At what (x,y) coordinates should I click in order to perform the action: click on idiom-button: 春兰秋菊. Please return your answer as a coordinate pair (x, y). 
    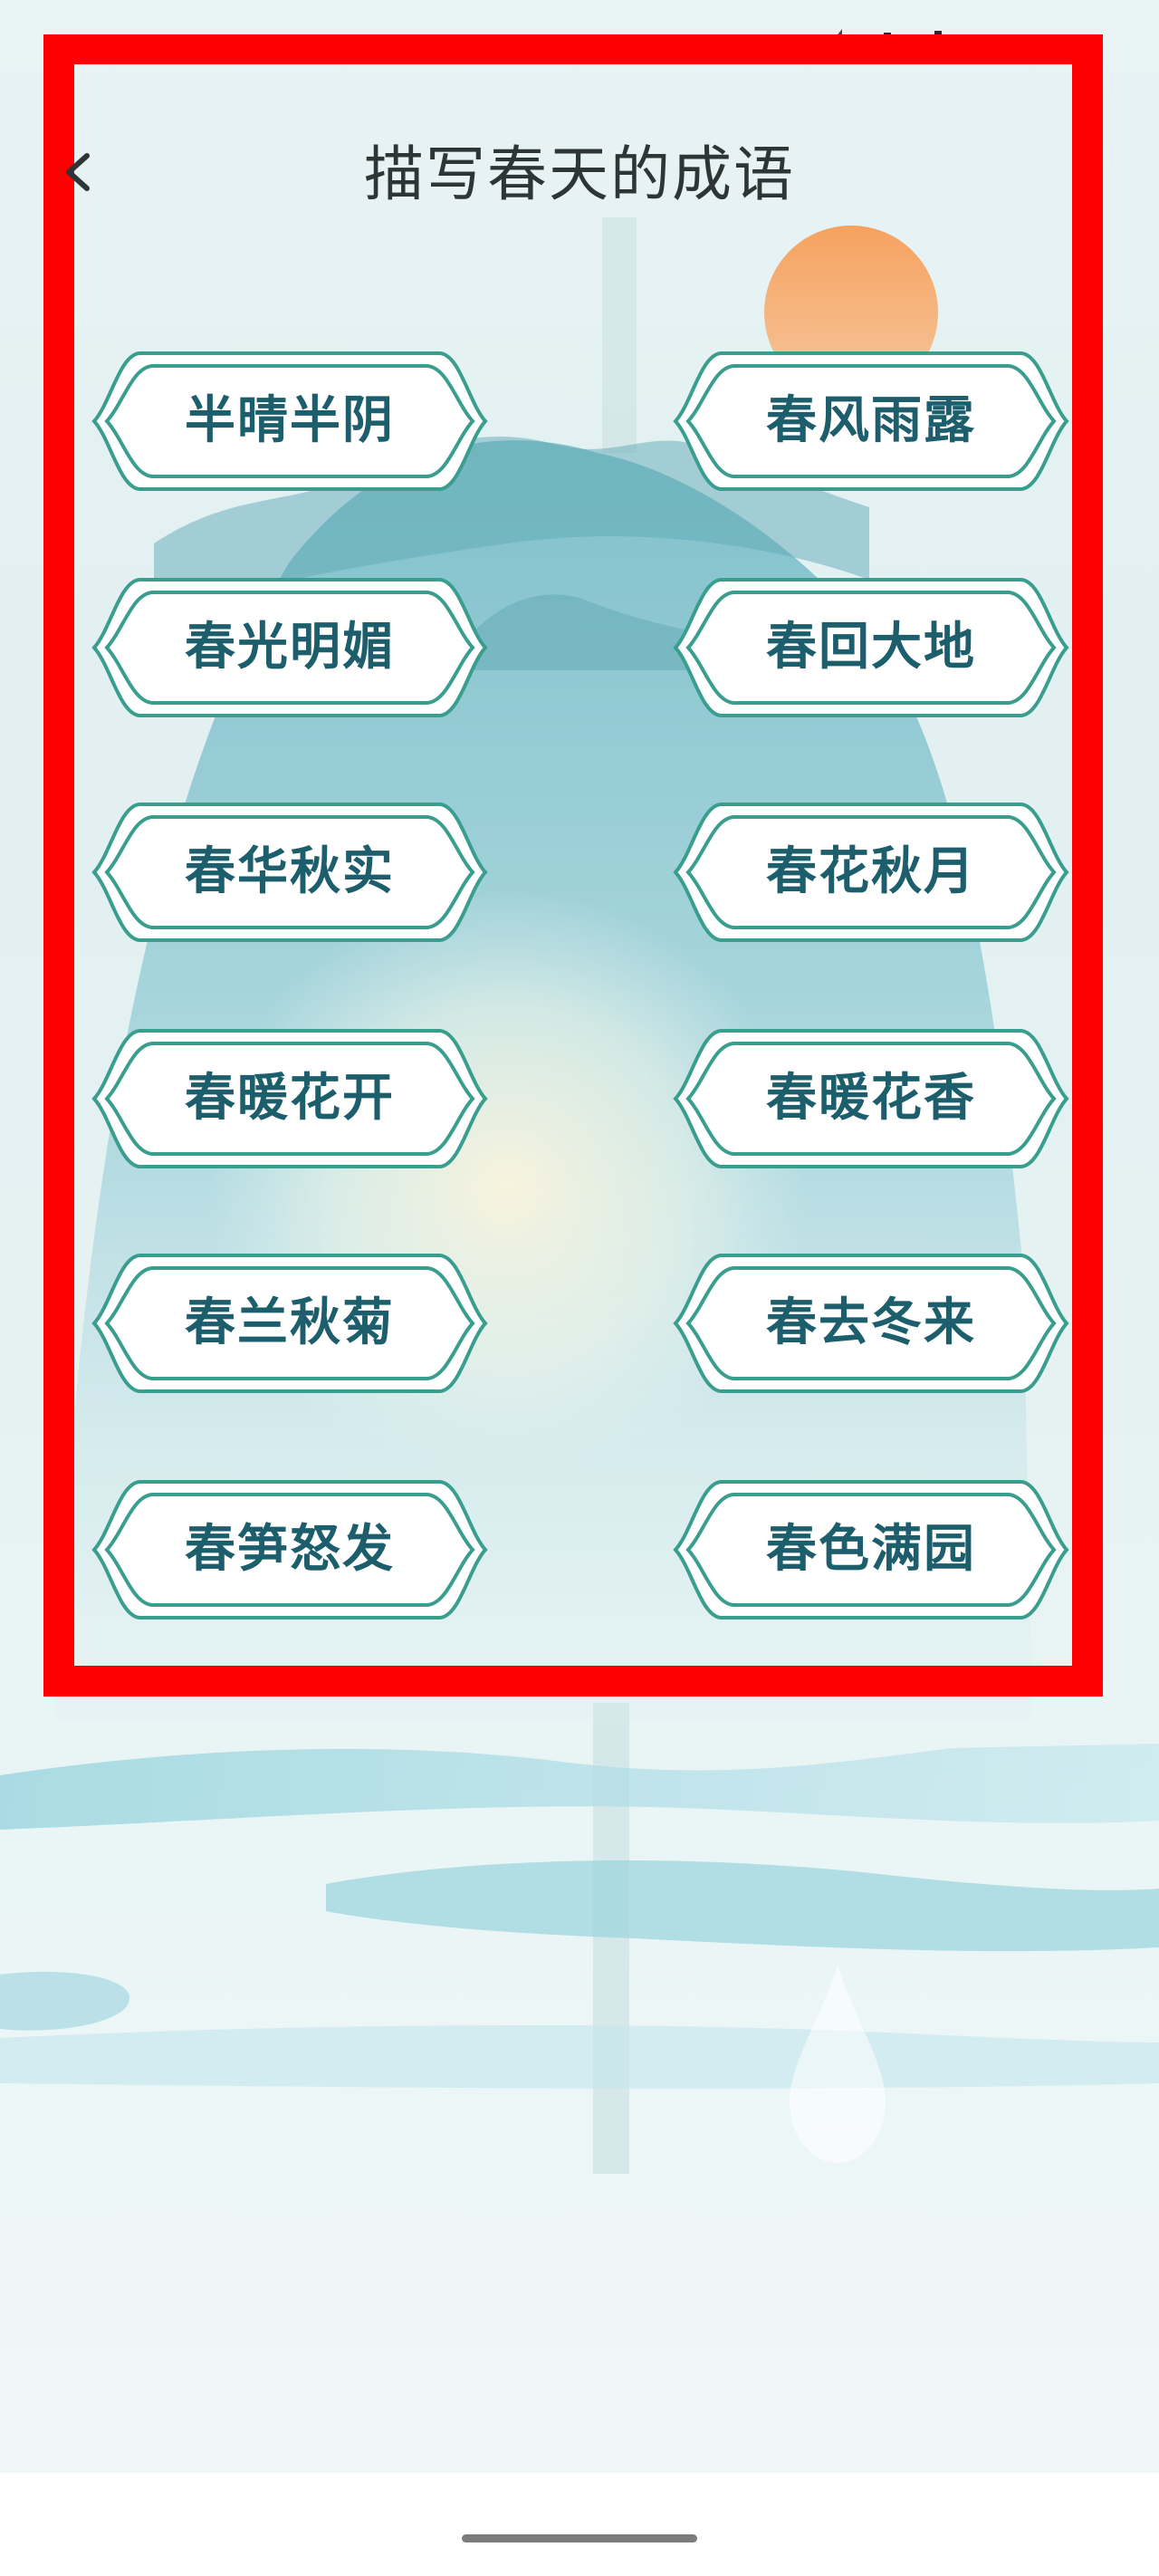
    Looking at the image, I should click on (290, 1323).